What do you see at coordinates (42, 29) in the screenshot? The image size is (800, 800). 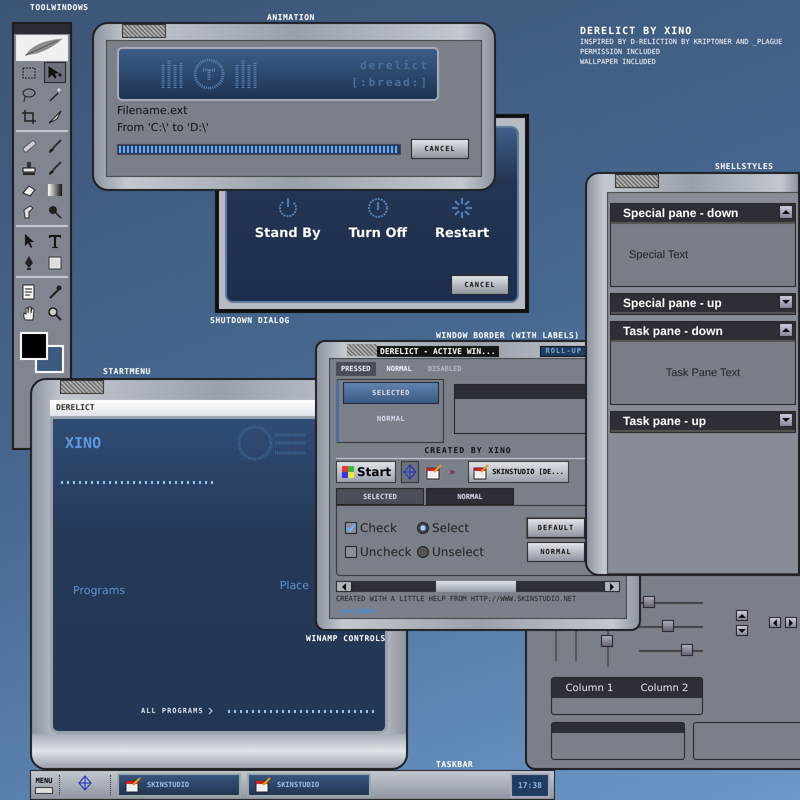 I see `toolbox-titlebar` at bounding box center [42, 29].